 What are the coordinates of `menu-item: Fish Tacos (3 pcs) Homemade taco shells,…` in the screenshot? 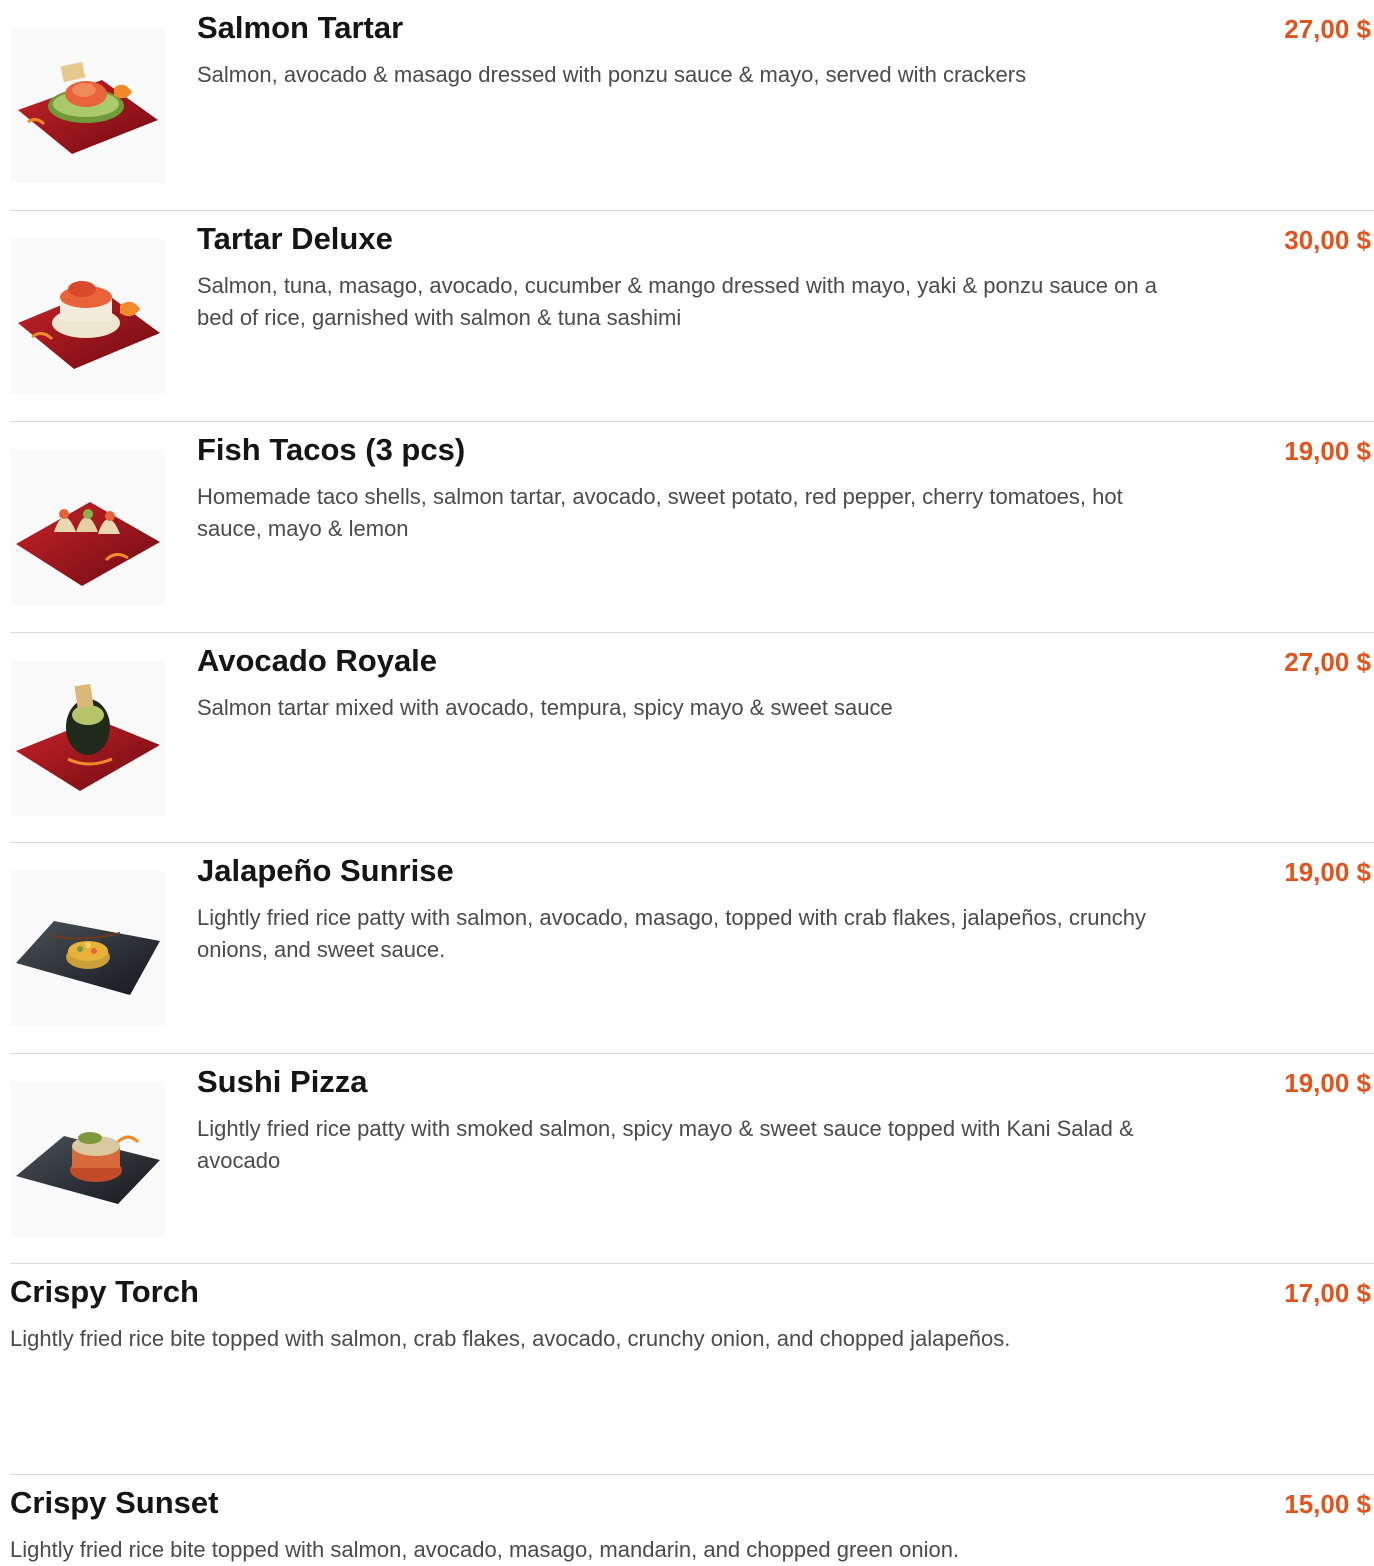 It's located at (687, 527).